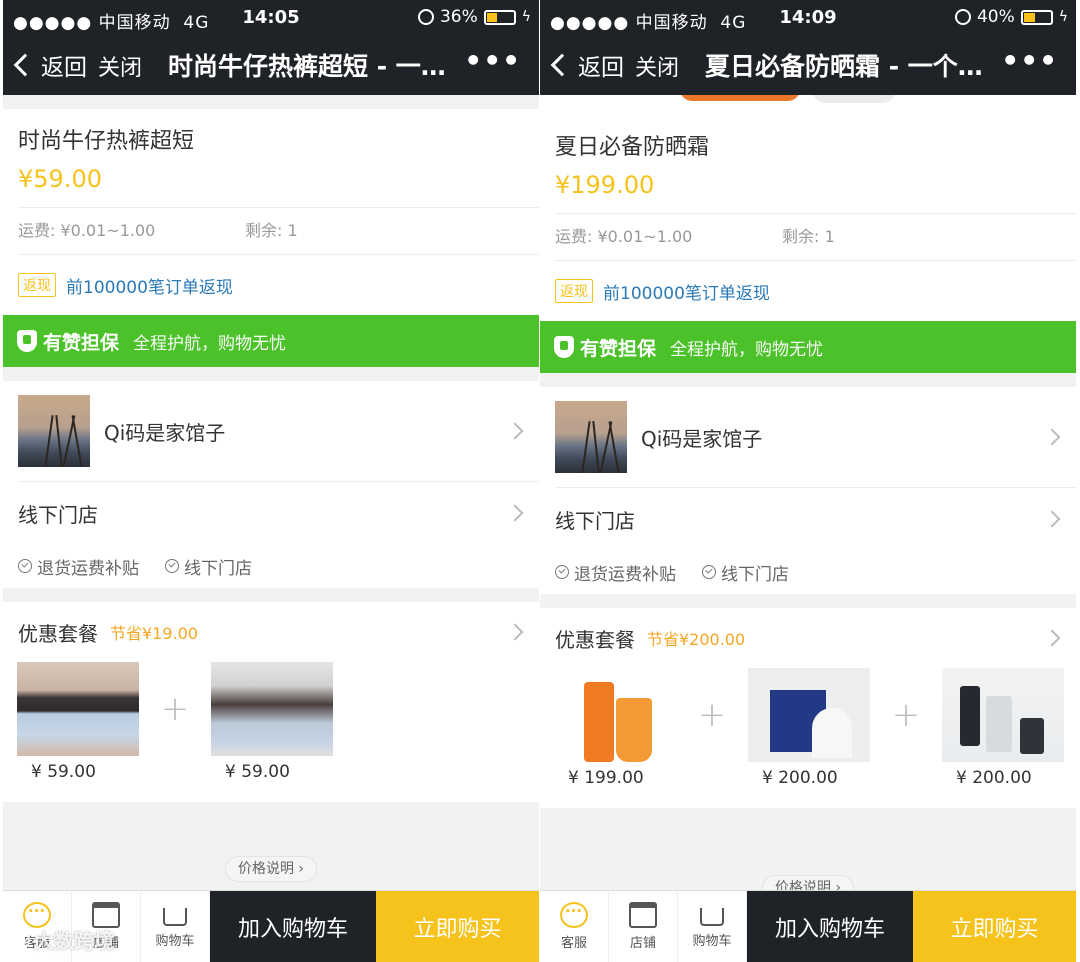 This screenshot has width=1080, height=962. I want to click on product-thumbnail, so click(1003, 715).